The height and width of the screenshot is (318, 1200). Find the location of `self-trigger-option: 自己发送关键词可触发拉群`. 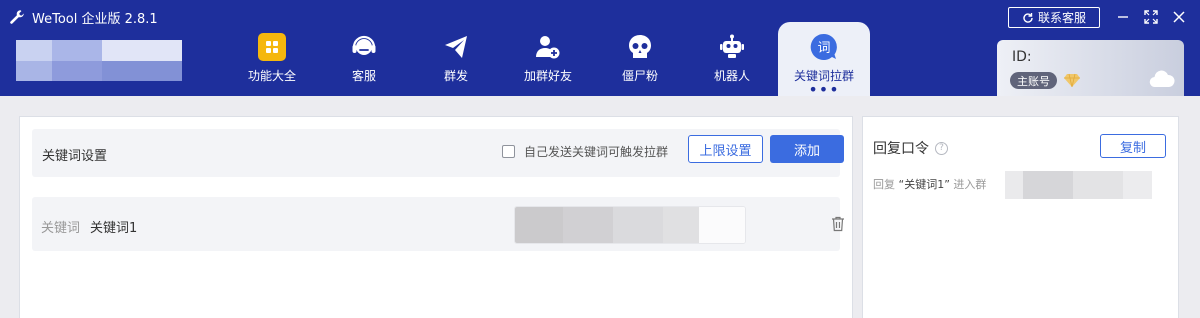

self-trigger-option: 自己发送关键词可触发拉群 is located at coordinates (585, 151).